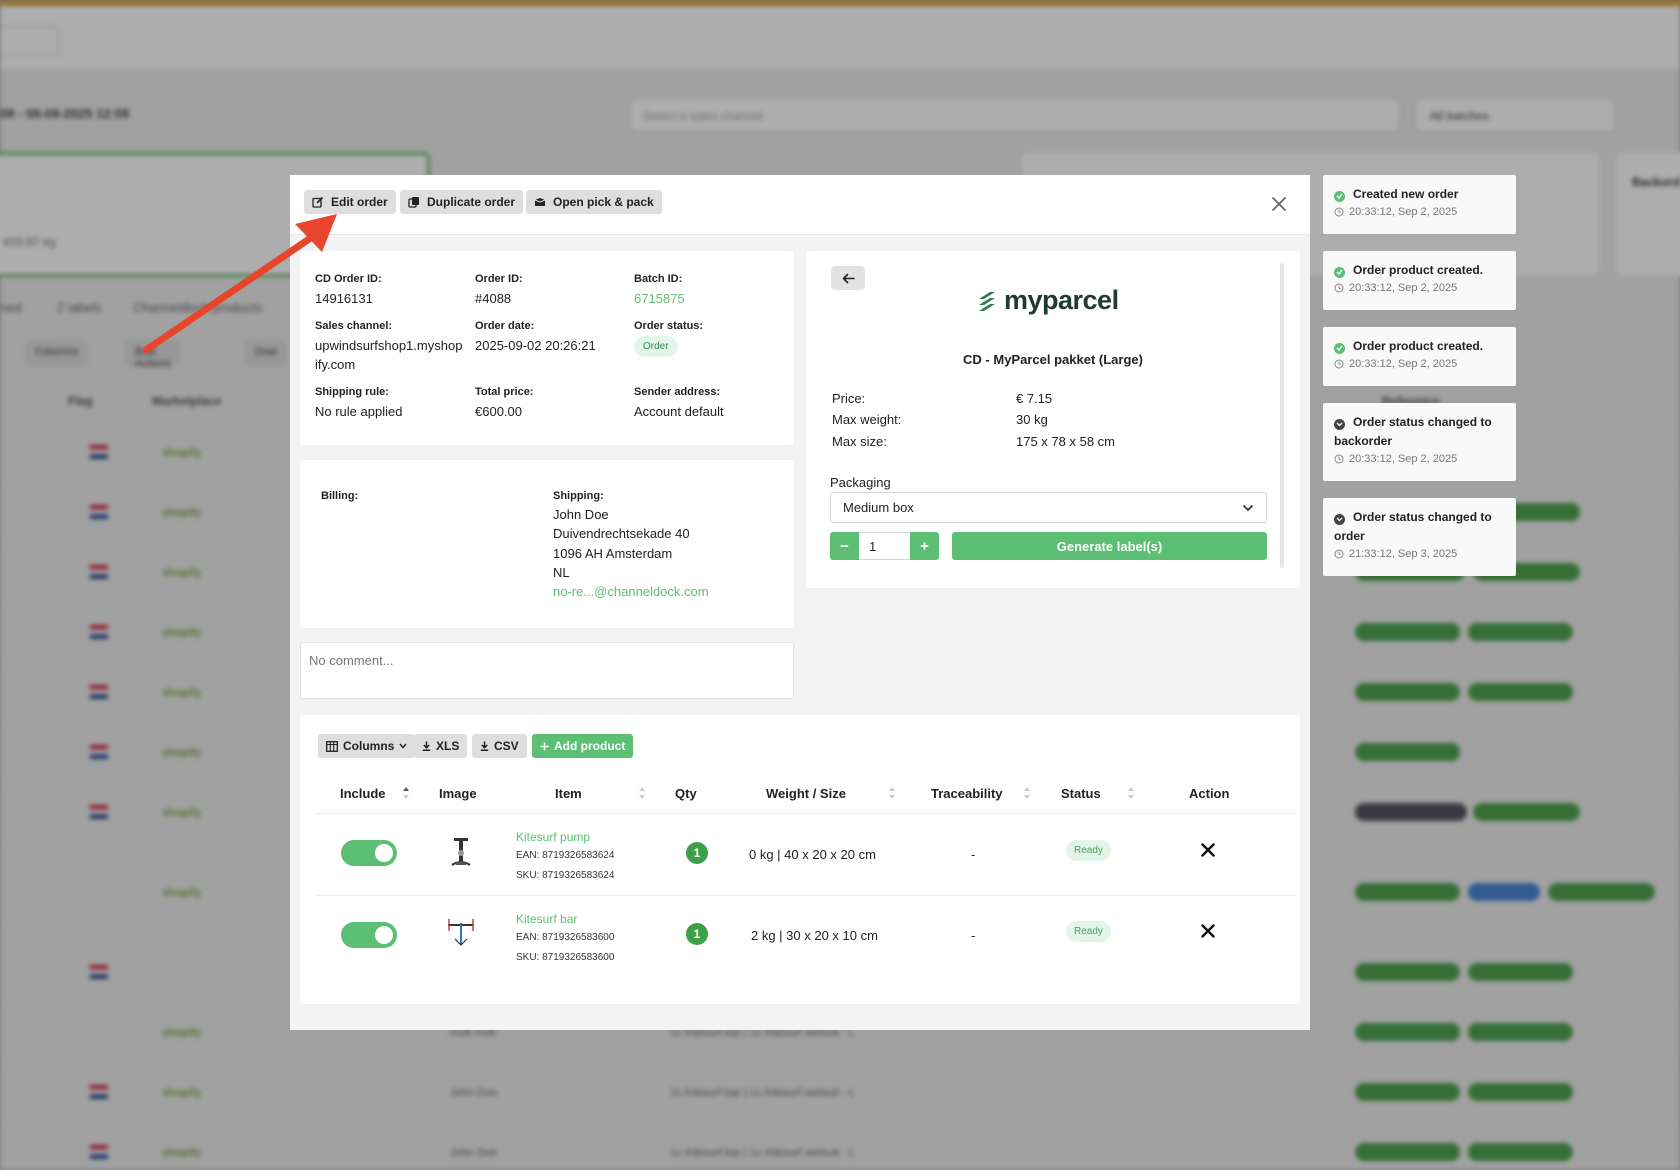 The width and height of the screenshot is (1680, 1170). What do you see at coordinates (1088, 931) in the screenshot?
I see `status-badge: Ready` at bounding box center [1088, 931].